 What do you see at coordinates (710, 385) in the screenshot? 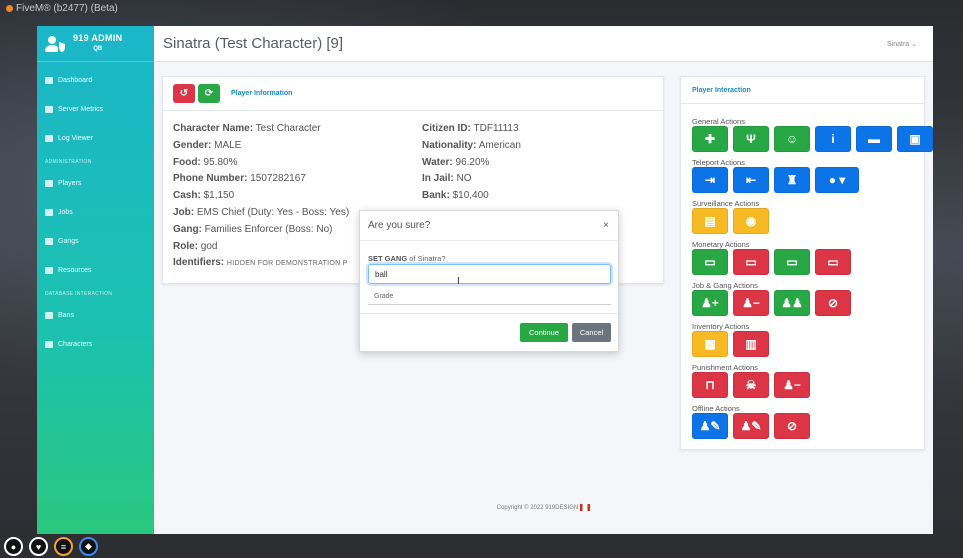
I see `ban-button: ⊓` at bounding box center [710, 385].